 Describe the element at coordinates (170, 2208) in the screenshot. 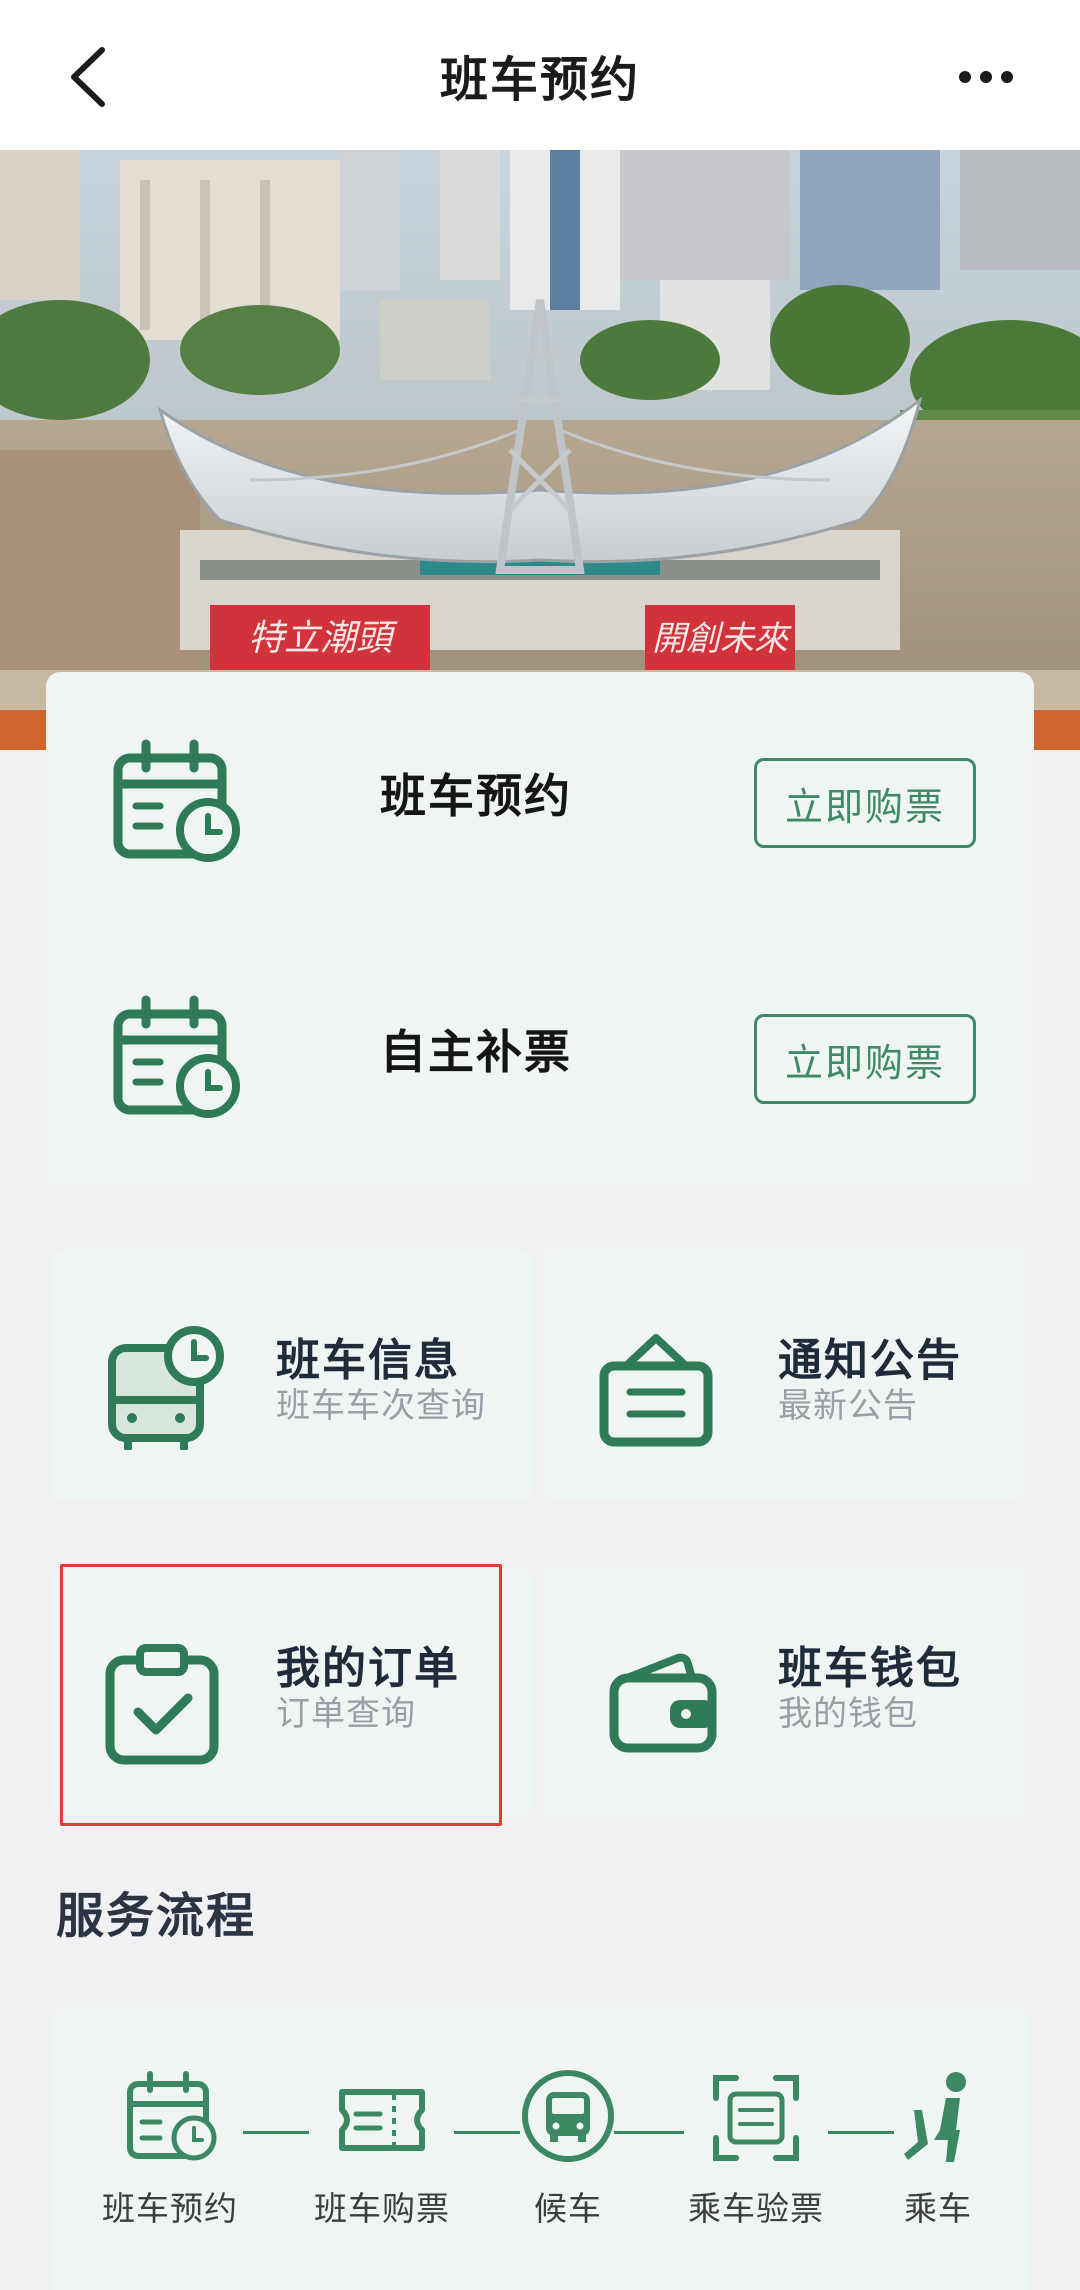

I see `flow-step-label: 班车预约` at that location.